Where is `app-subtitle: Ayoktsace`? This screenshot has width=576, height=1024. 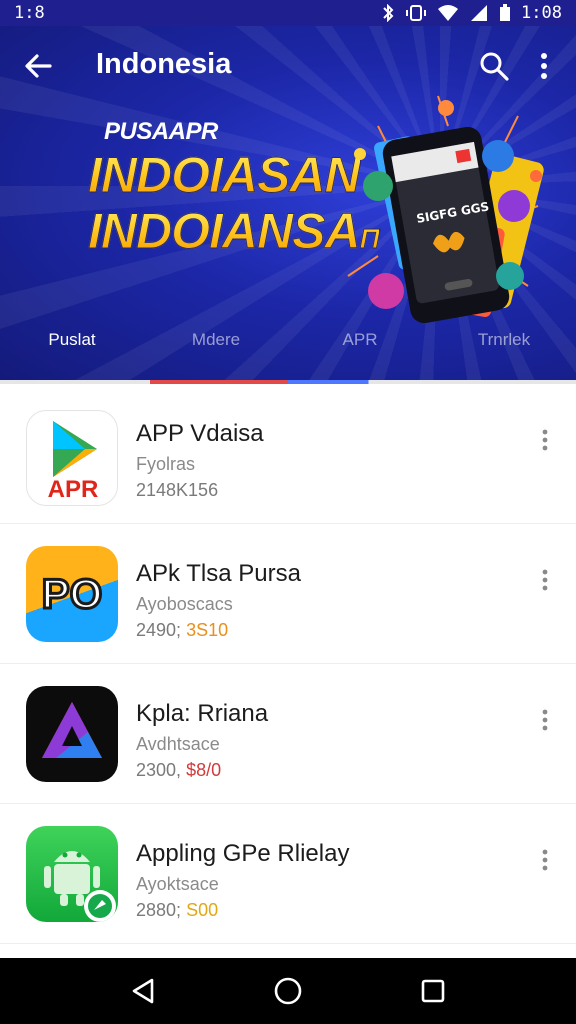
app-subtitle: Ayoktsace is located at coordinates (177, 884).